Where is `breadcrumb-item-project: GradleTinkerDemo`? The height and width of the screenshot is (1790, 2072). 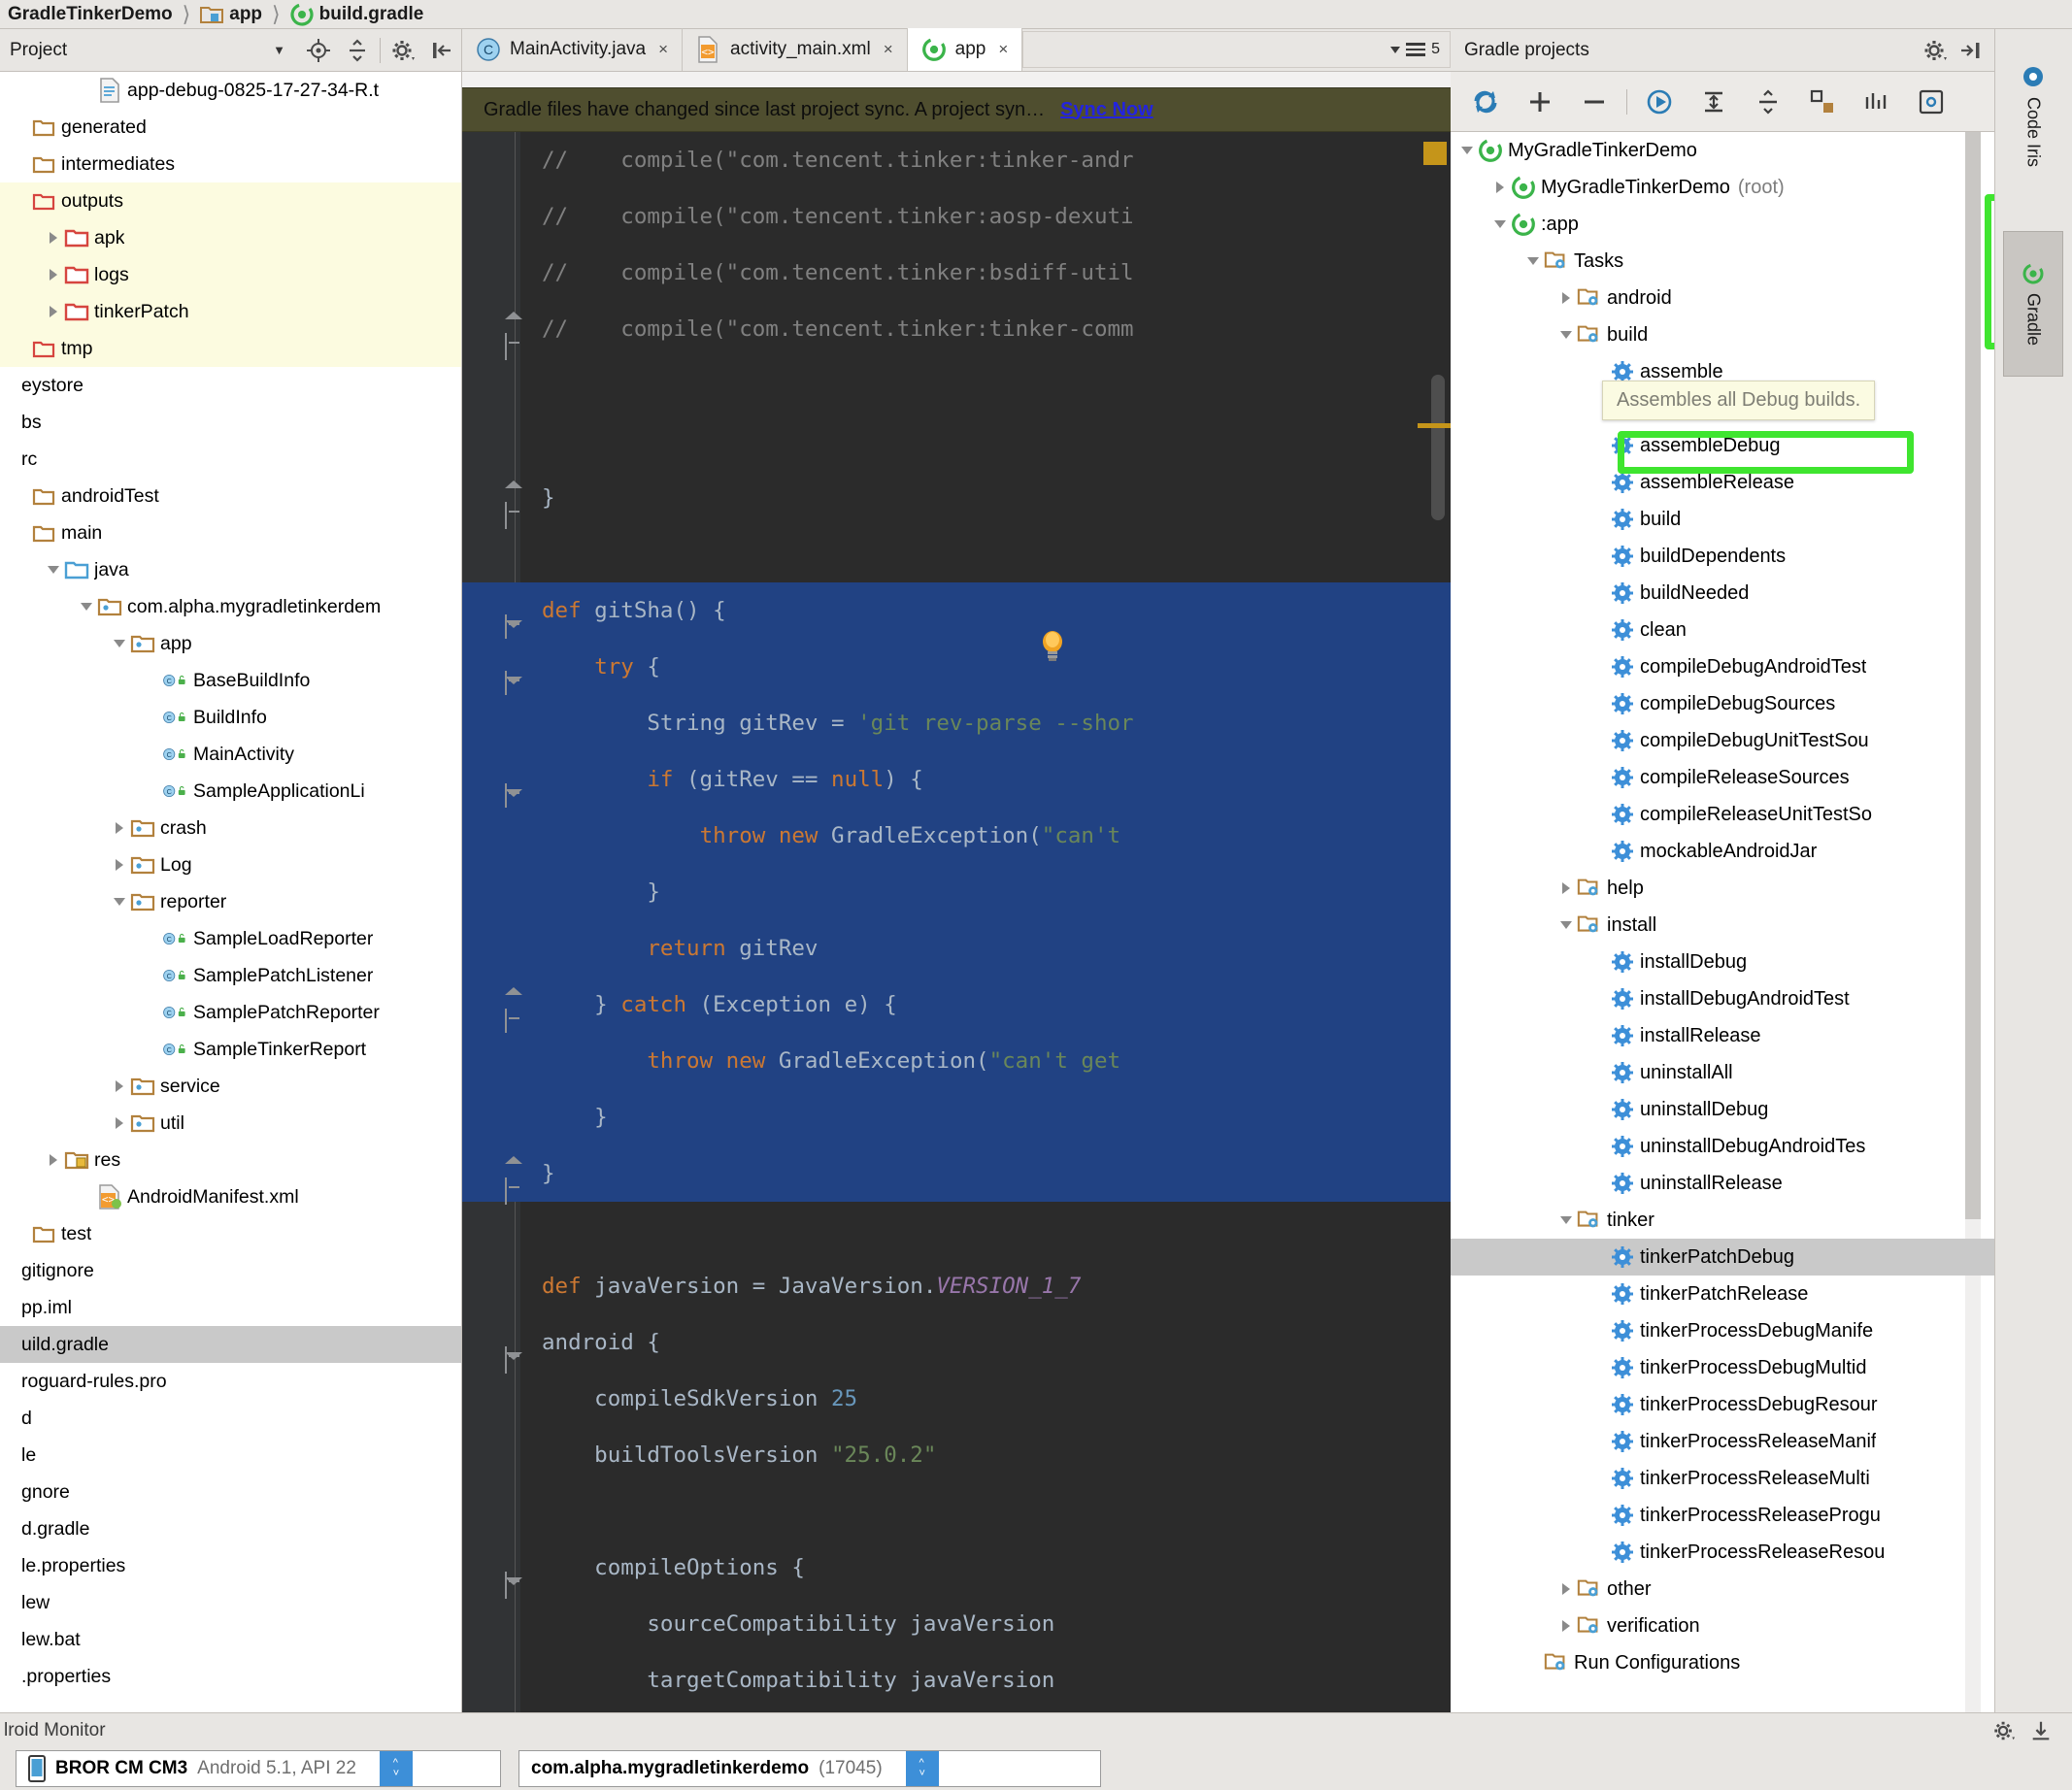 breadcrumb-item-project: GradleTinkerDemo is located at coordinates (90, 14).